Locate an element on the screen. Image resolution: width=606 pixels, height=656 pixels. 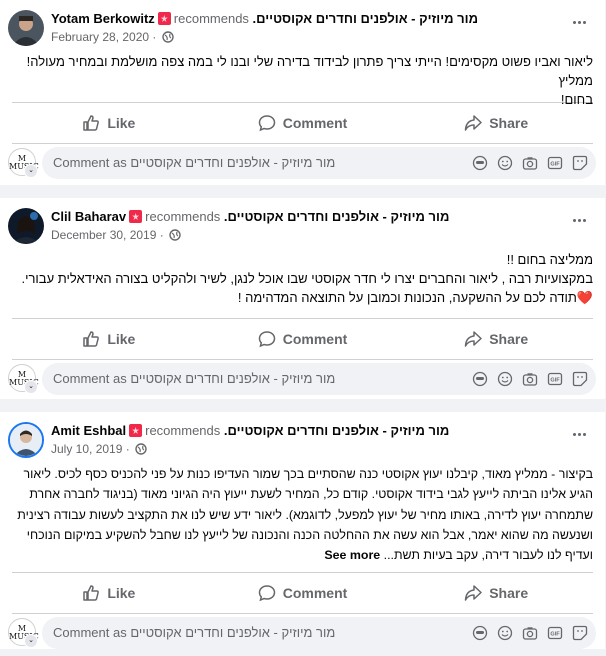
post-date: February 28, 2020 is located at coordinates (100, 37).